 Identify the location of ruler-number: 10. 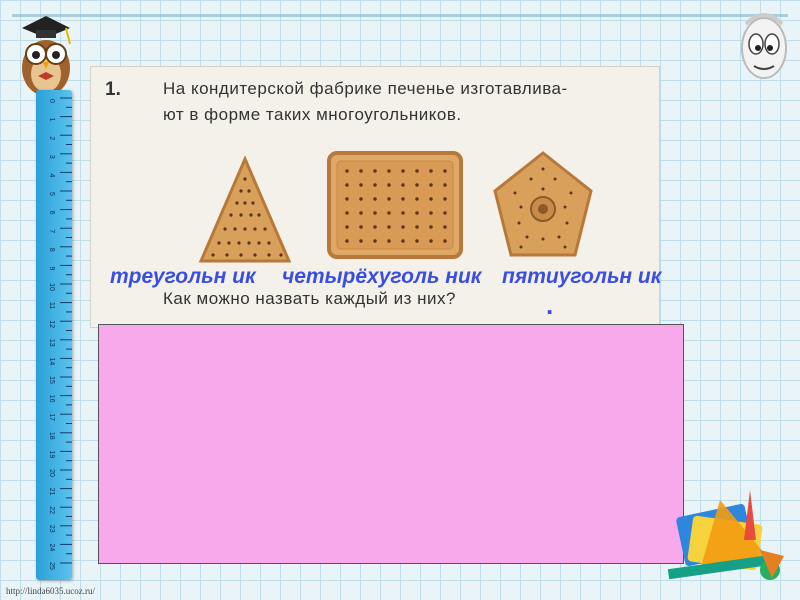
(51, 287).